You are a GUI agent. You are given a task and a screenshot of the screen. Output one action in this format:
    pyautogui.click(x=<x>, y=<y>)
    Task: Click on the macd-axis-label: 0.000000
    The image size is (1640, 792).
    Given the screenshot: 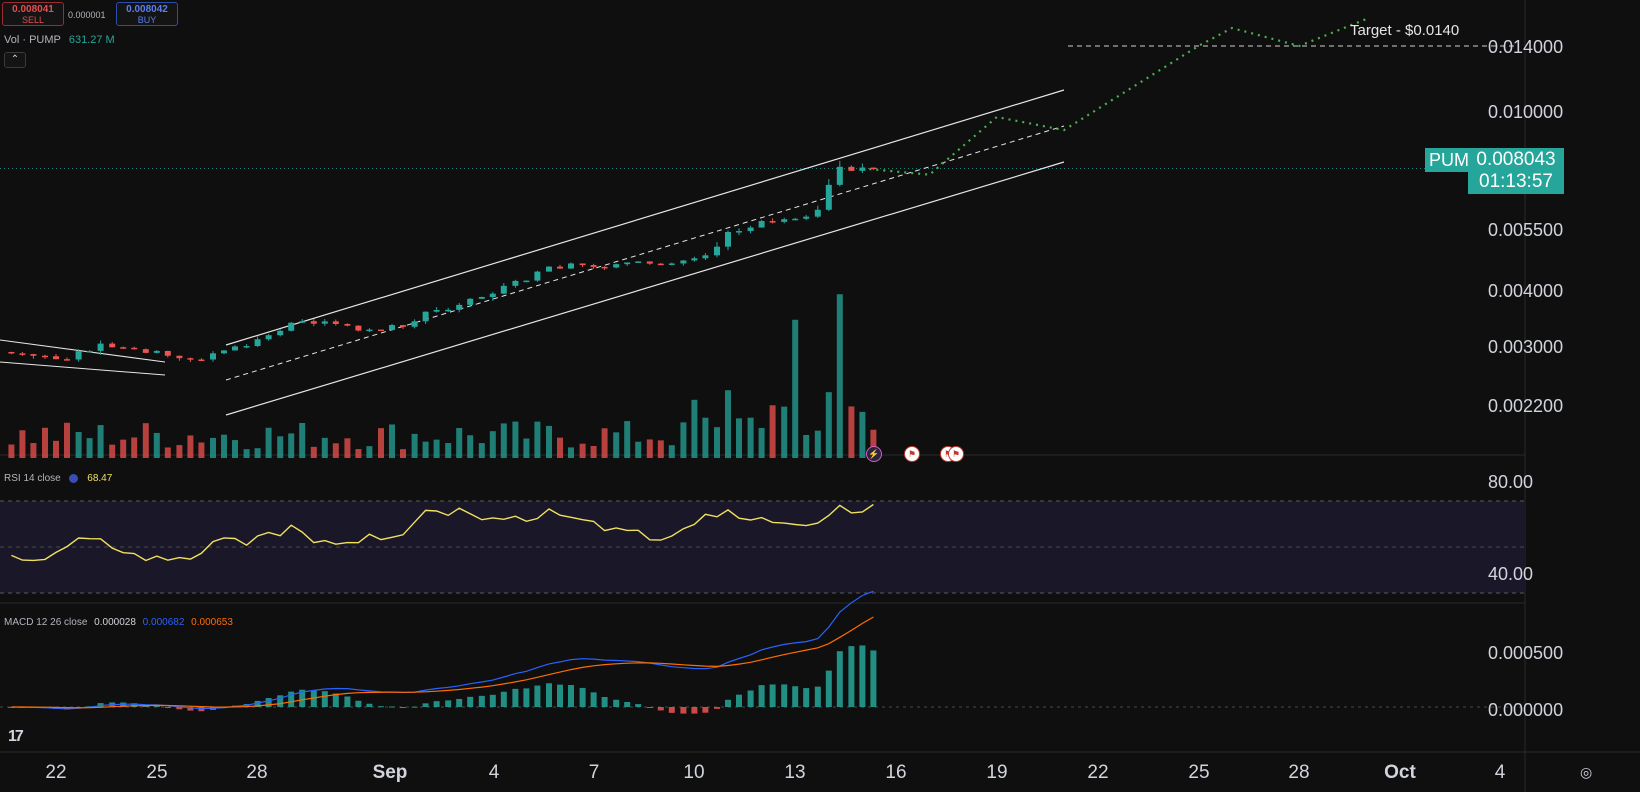 What is the action you would take?
    pyautogui.click(x=1526, y=710)
    